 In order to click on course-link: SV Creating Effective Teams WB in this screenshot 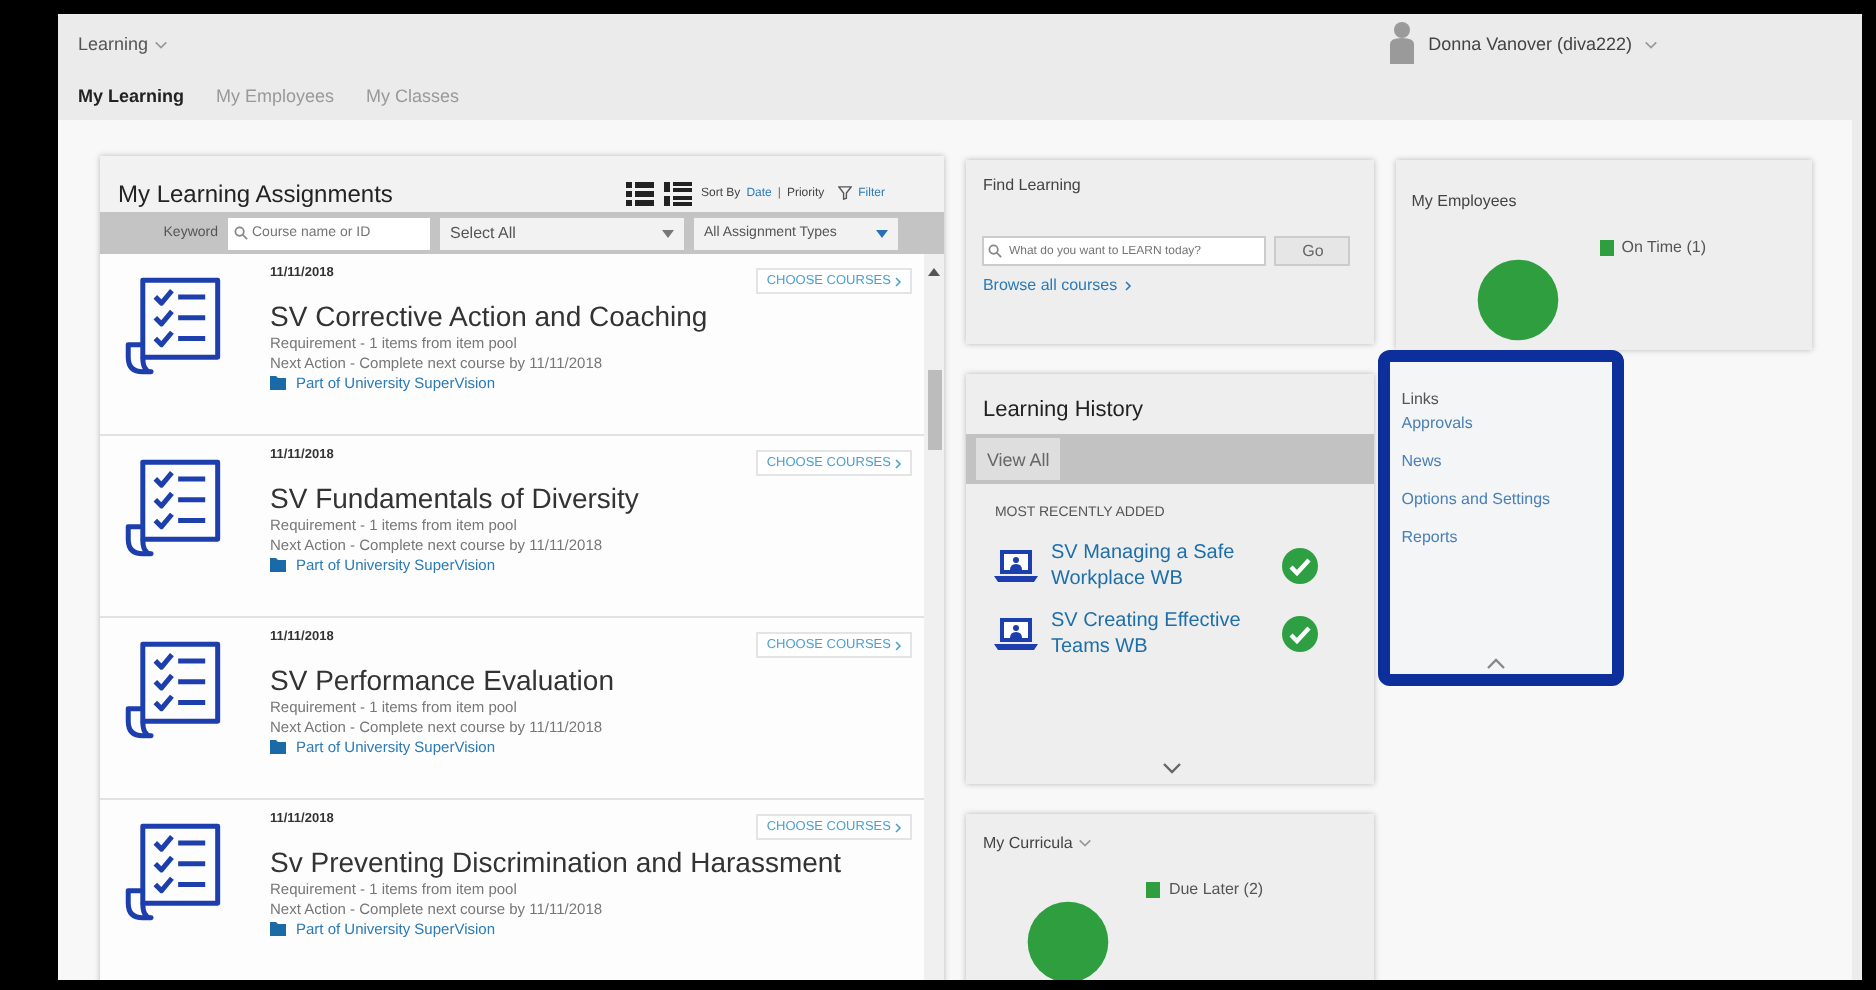, I will do `click(1160, 634)`.